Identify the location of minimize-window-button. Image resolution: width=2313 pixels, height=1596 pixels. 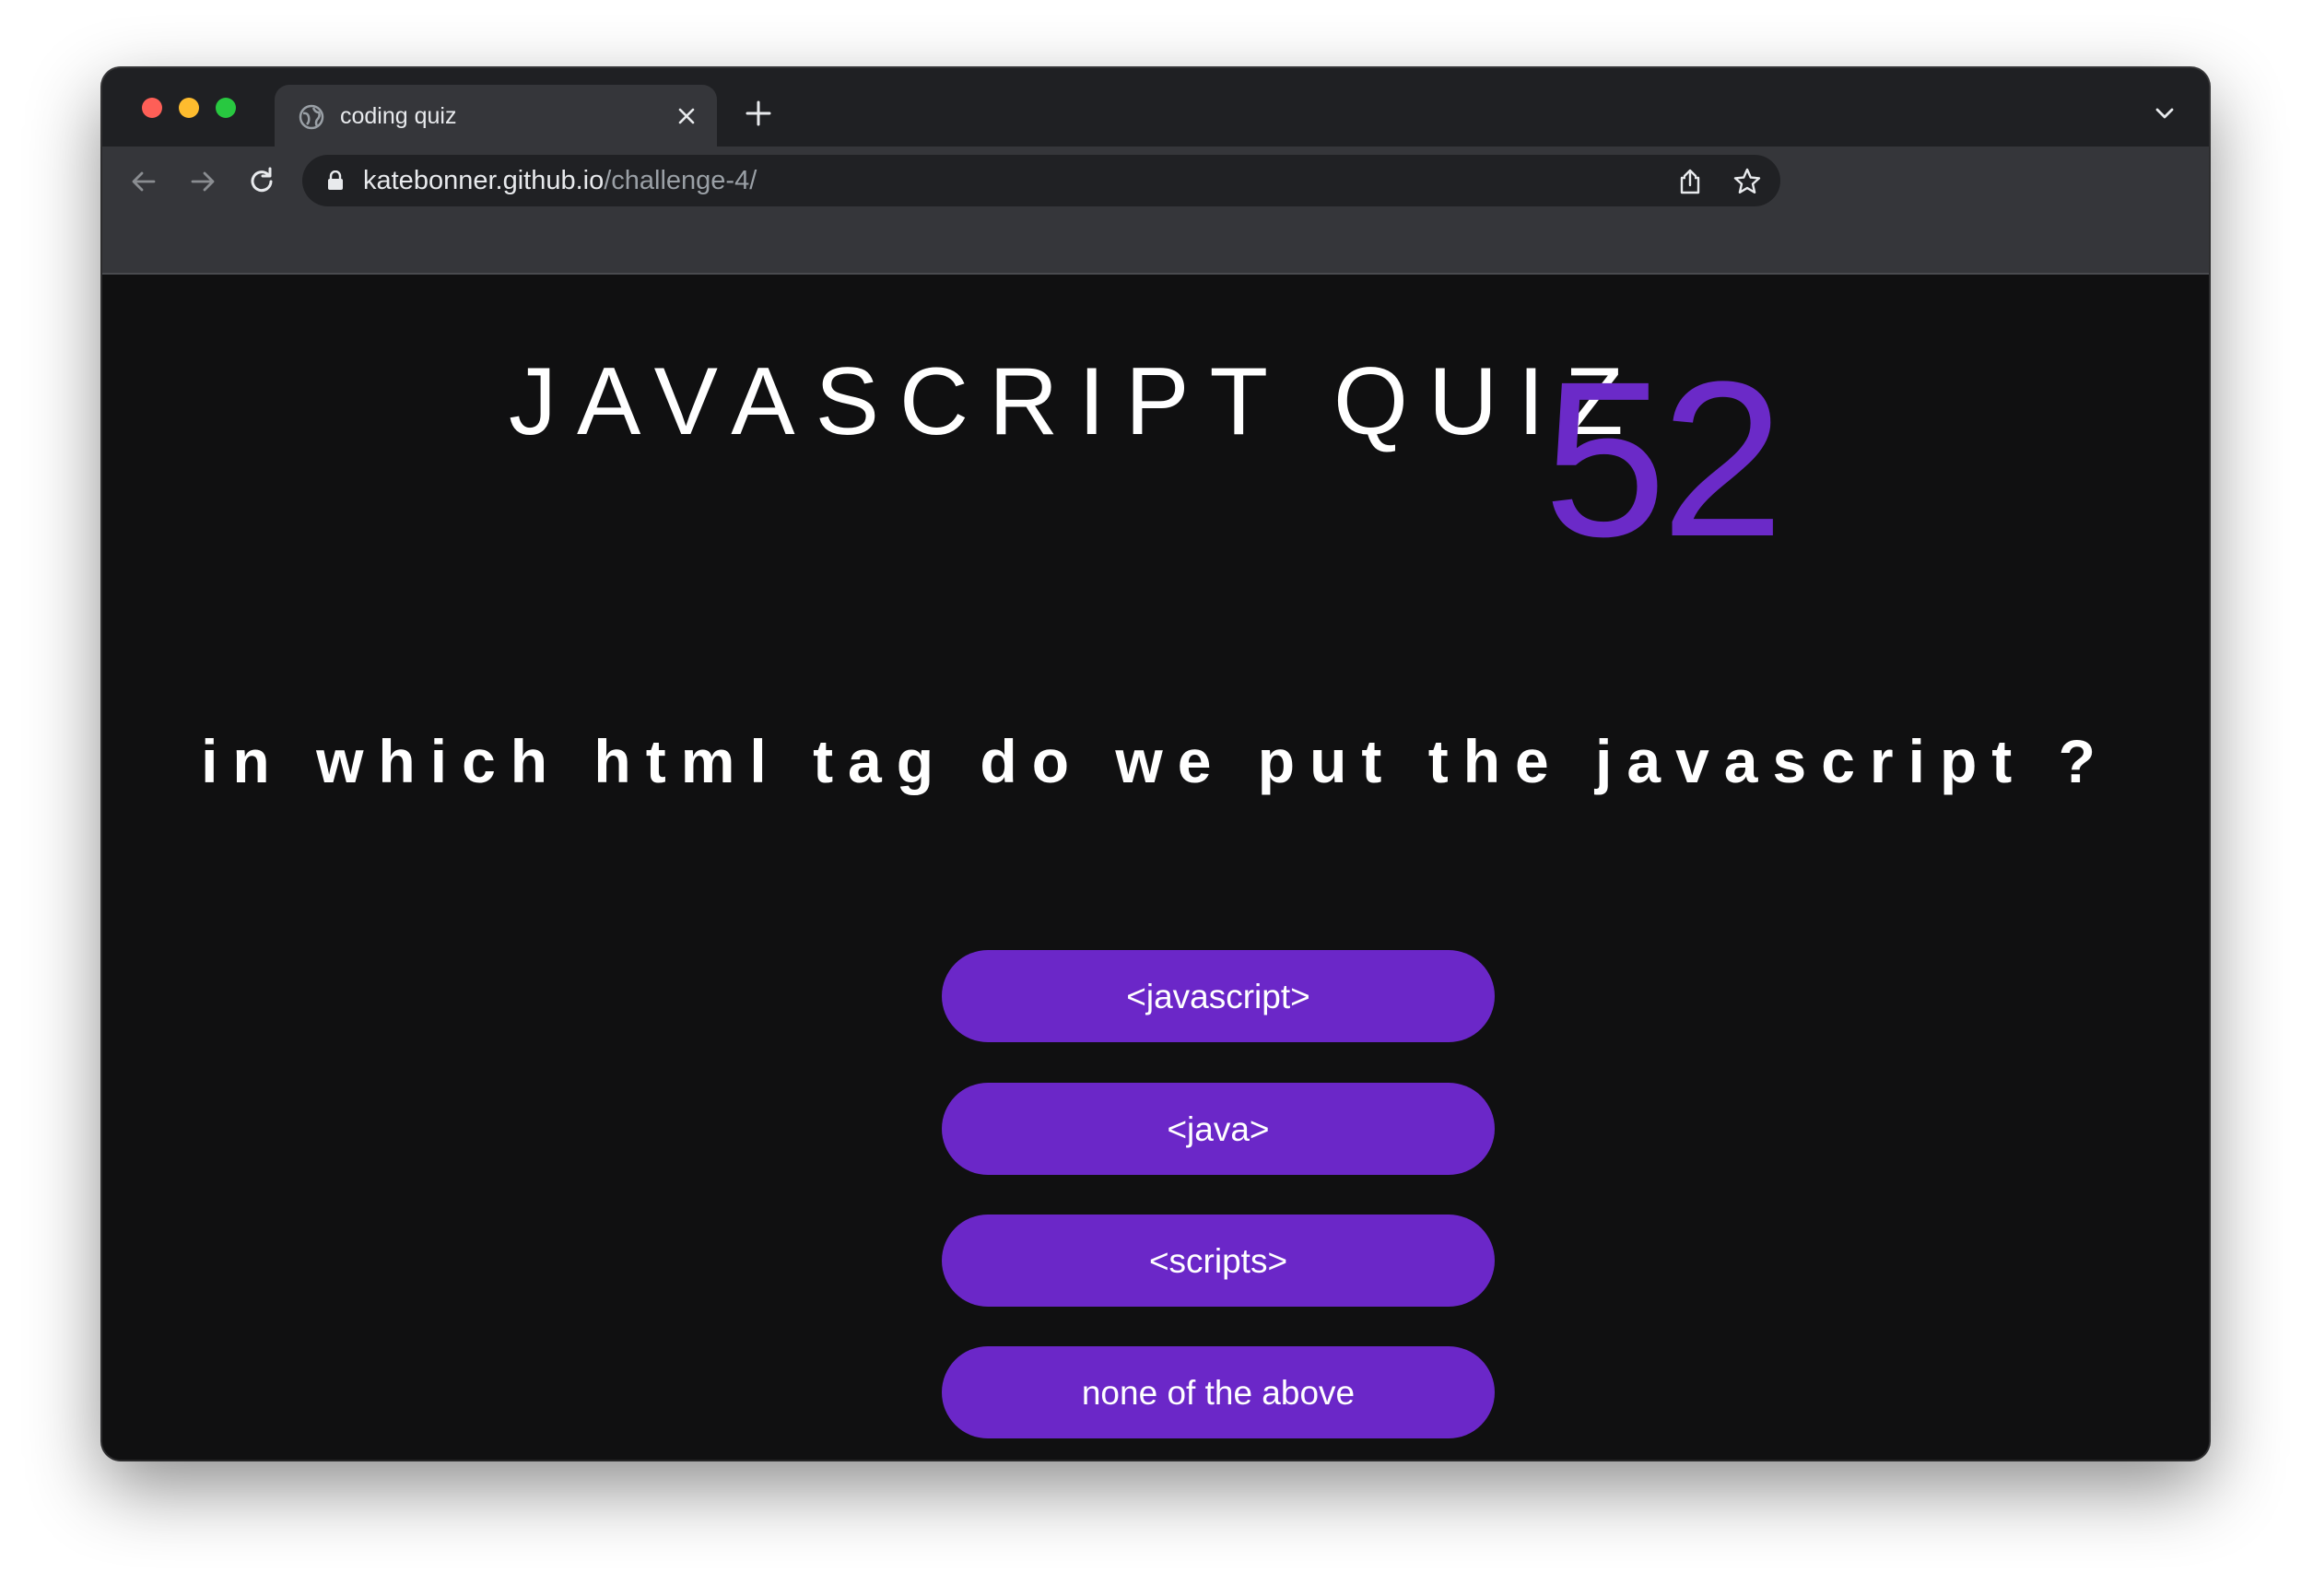
(189, 108).